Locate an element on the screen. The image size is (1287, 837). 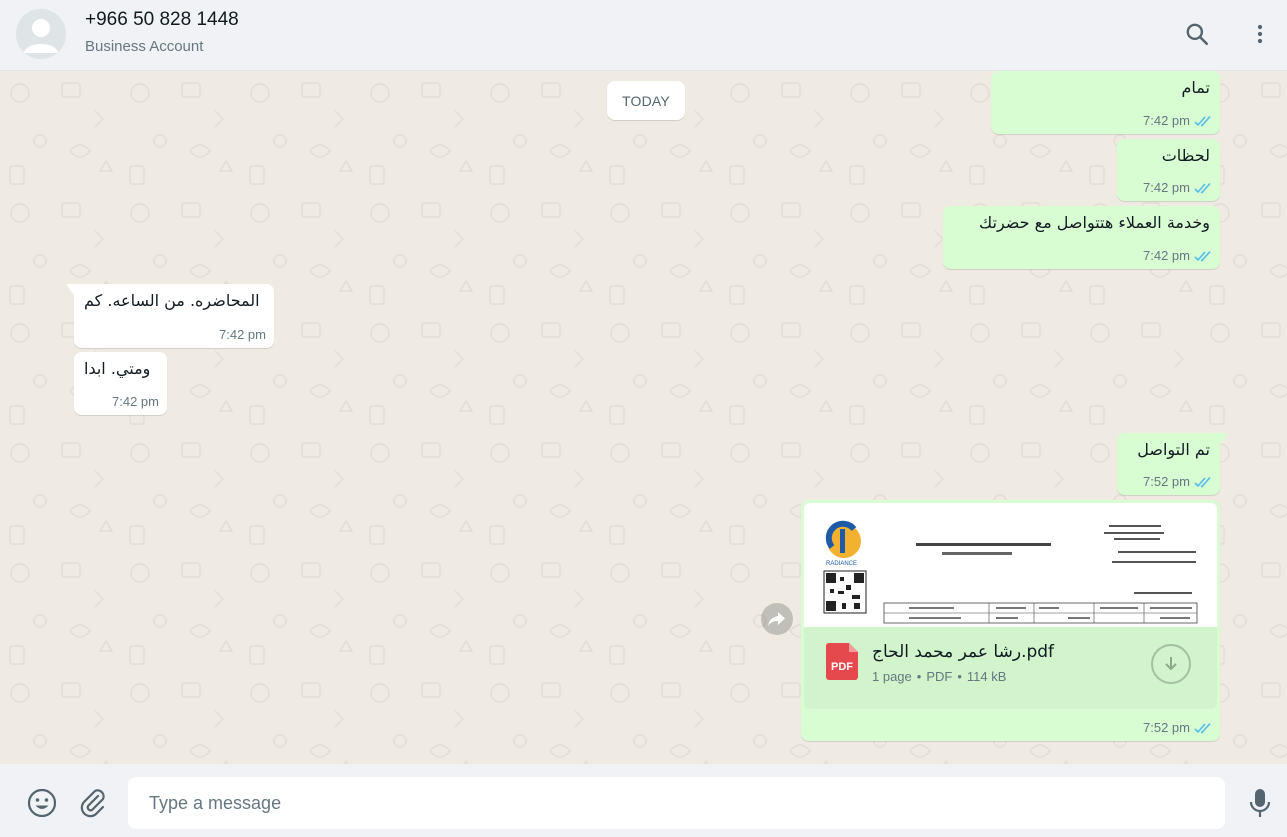
forward-icon is located at coordinates (776, 619).